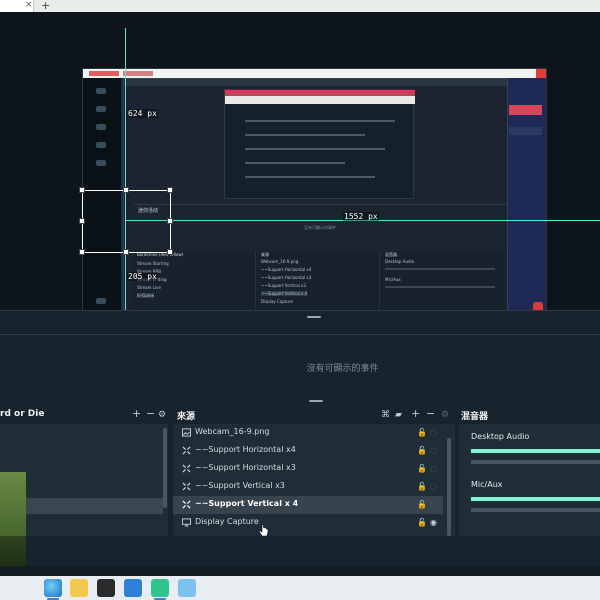 This screenshot has width=600, height=600. I want to click on add-scene-button: +, so click(136, 414).